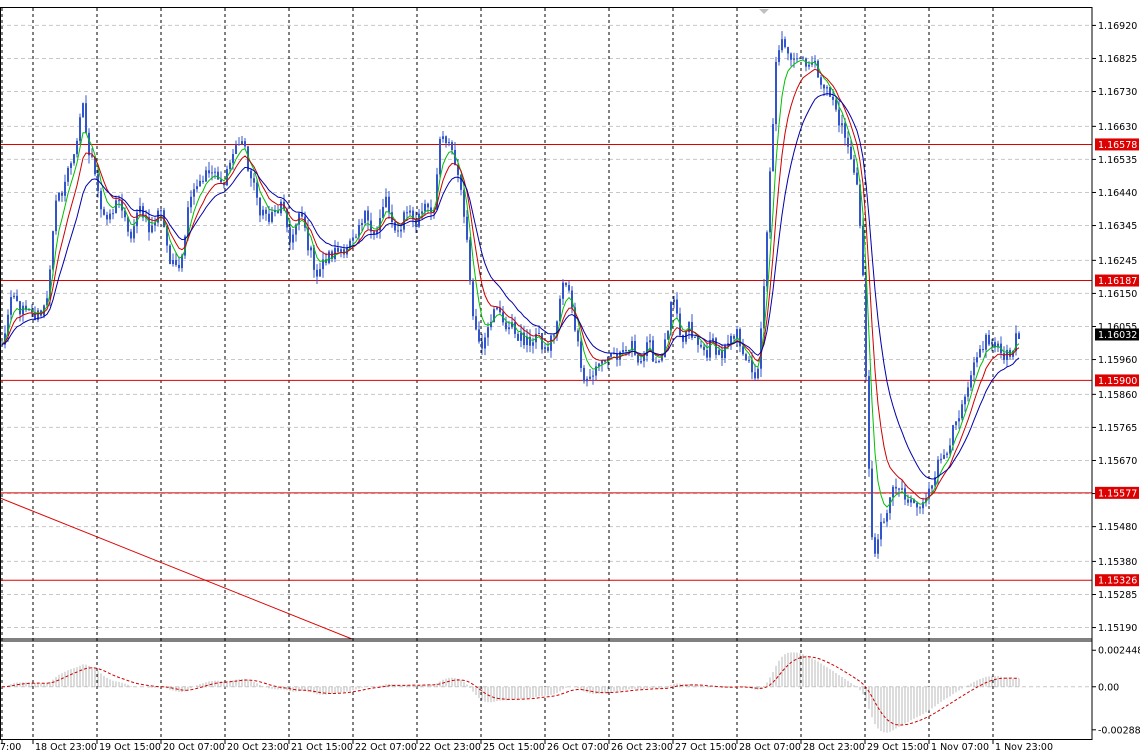  What do you see at coordinates (1108, 687) in the screenshot?
I see `osc-tick-label: 0.00` at bounding box center [1108, 687].